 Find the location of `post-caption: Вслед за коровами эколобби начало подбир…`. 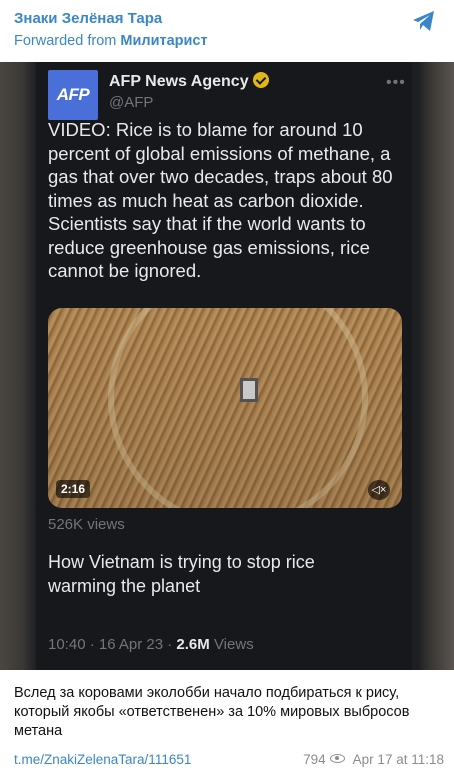

post-caption: Вслед за коровами эколобби начало подбир… is located at coordinates (212, 712).